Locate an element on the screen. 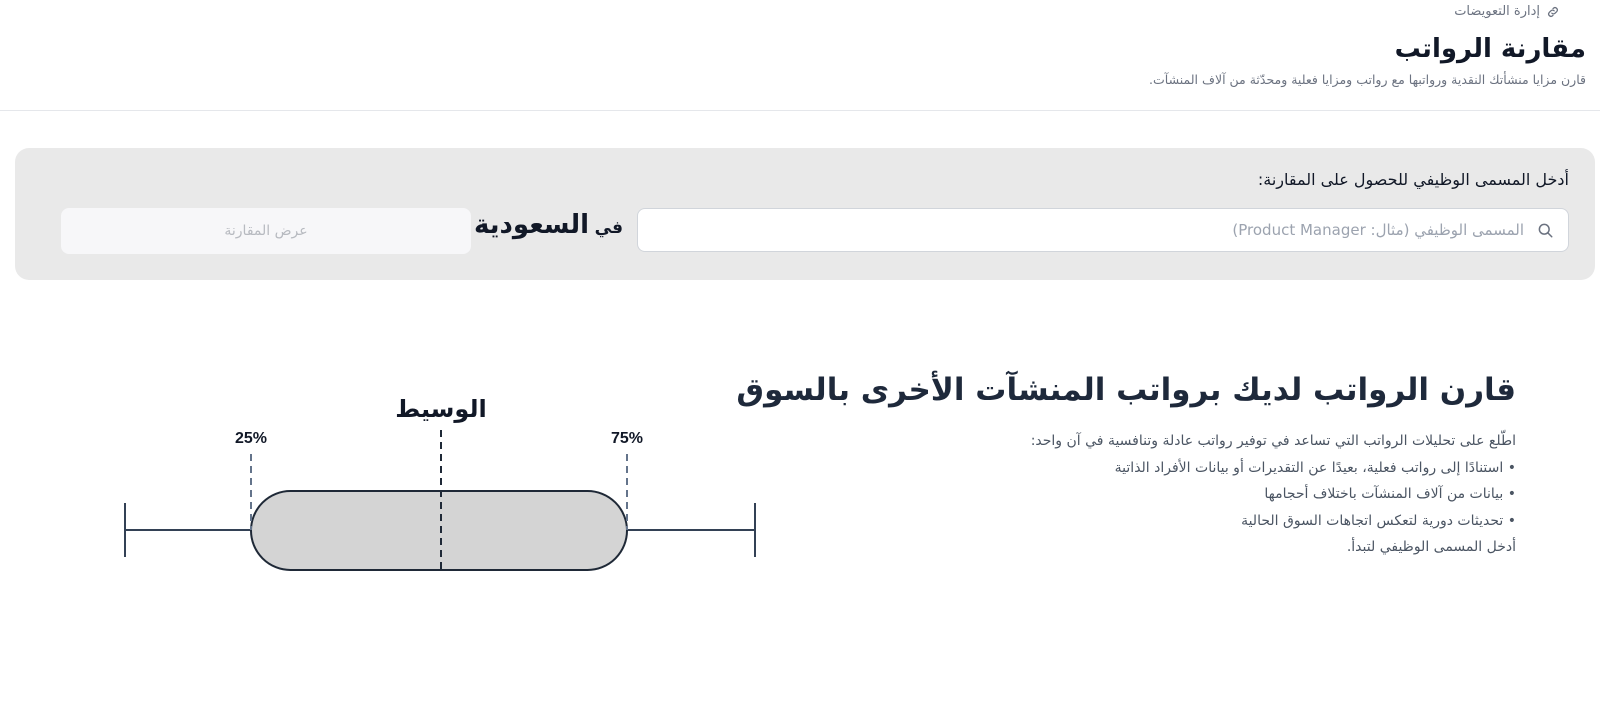 The image size is (1600, 704). page-title: مقارنة الرواتب is located at coordinates (1490, 49).